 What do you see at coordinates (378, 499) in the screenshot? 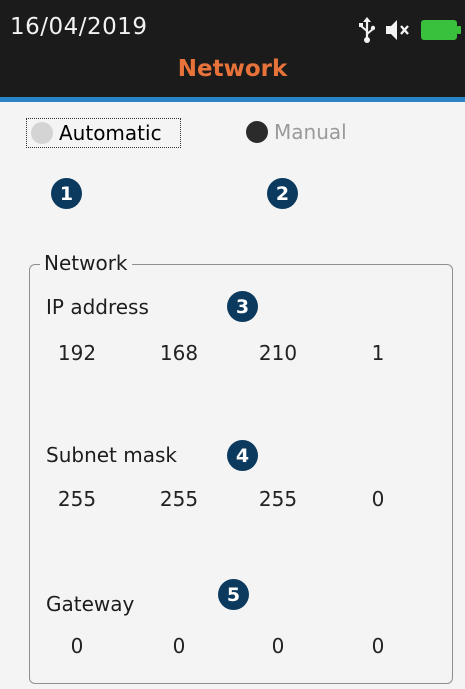
I see `subnet-octet-4: 0` at bounding box center [378, 499].